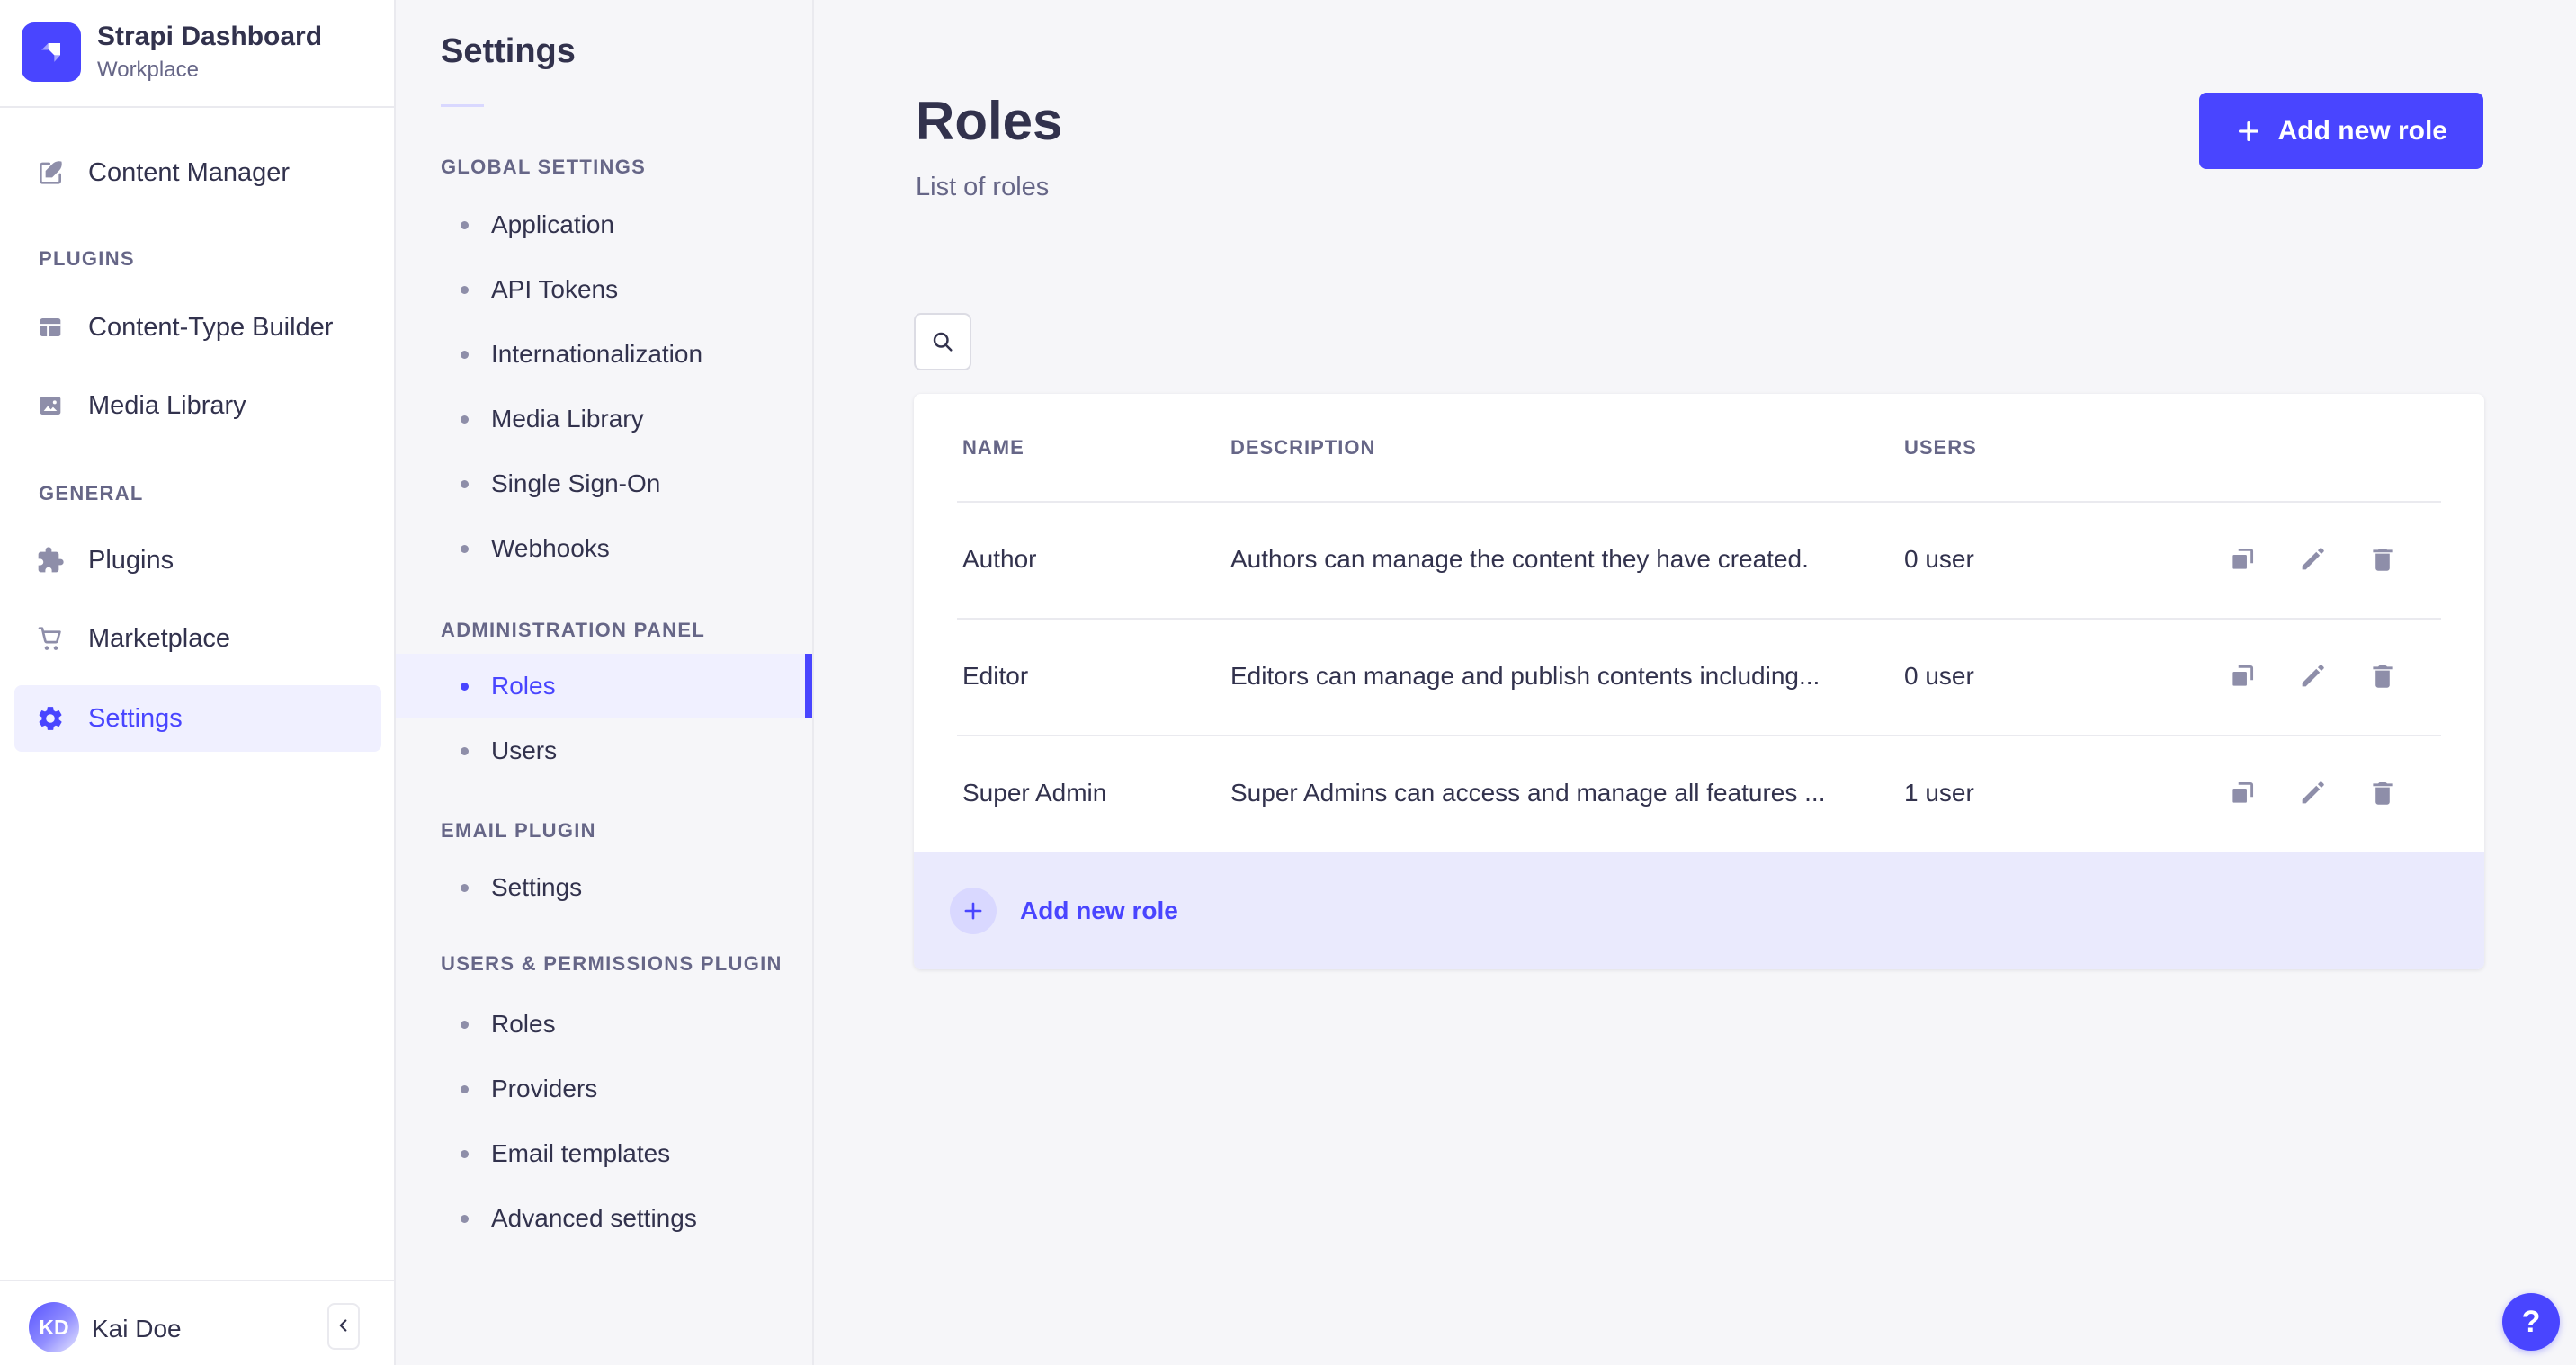  Describe the element at coordinates (54, 1327) in the screenshot. I see `user-avatar: KD` at that location.